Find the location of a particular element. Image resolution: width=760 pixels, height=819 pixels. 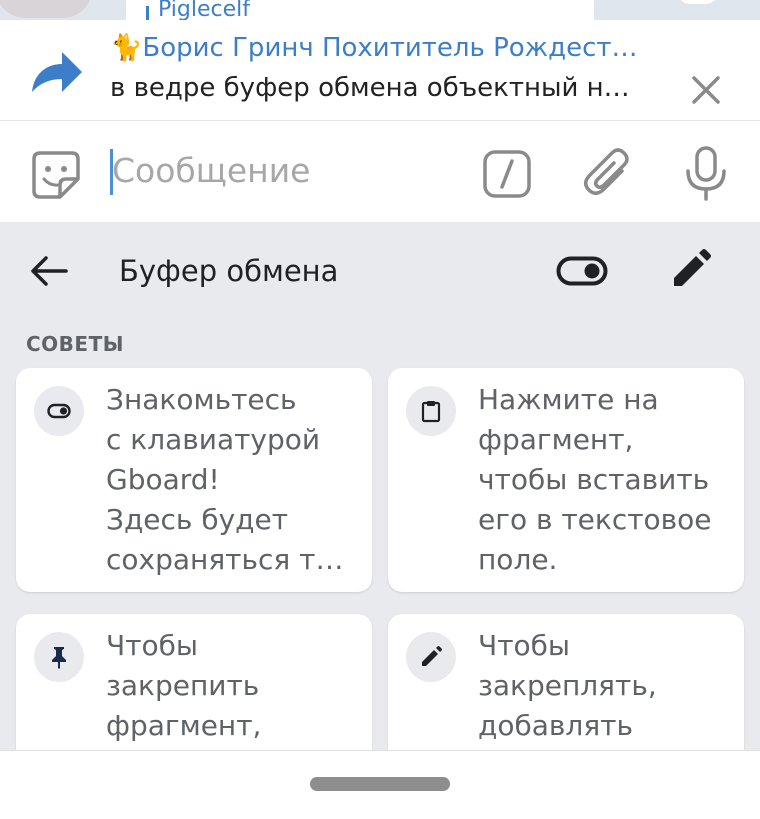

back-arrow-icon is located at coordinates (49, 271).